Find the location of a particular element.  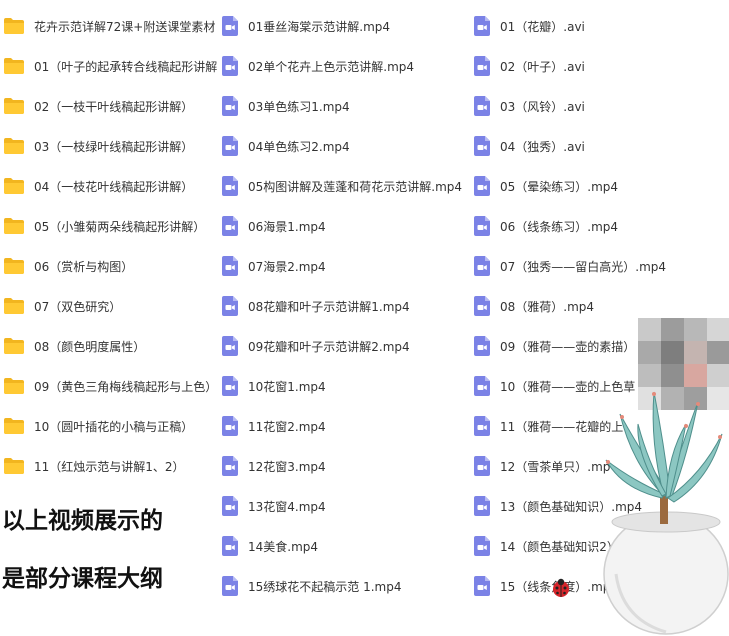

video-file-item: 08花瓣和叶子示范讲解1.mp4 is located at coordinates (346, 306).